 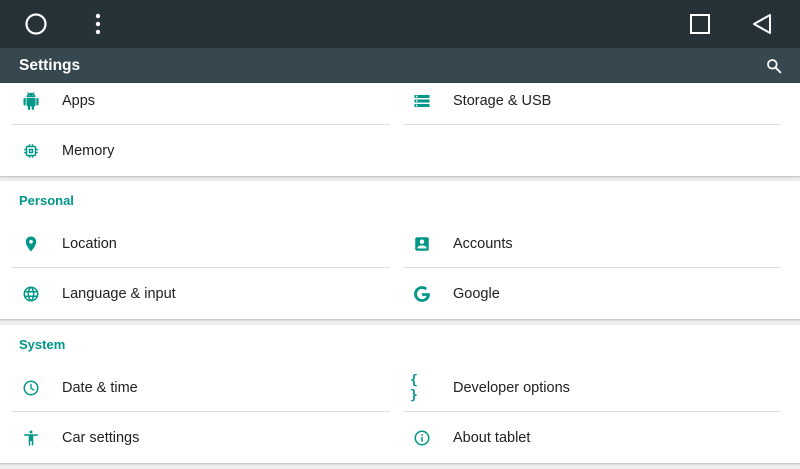 I want to click on back-triangle-icon, so click(x=762, y=24).